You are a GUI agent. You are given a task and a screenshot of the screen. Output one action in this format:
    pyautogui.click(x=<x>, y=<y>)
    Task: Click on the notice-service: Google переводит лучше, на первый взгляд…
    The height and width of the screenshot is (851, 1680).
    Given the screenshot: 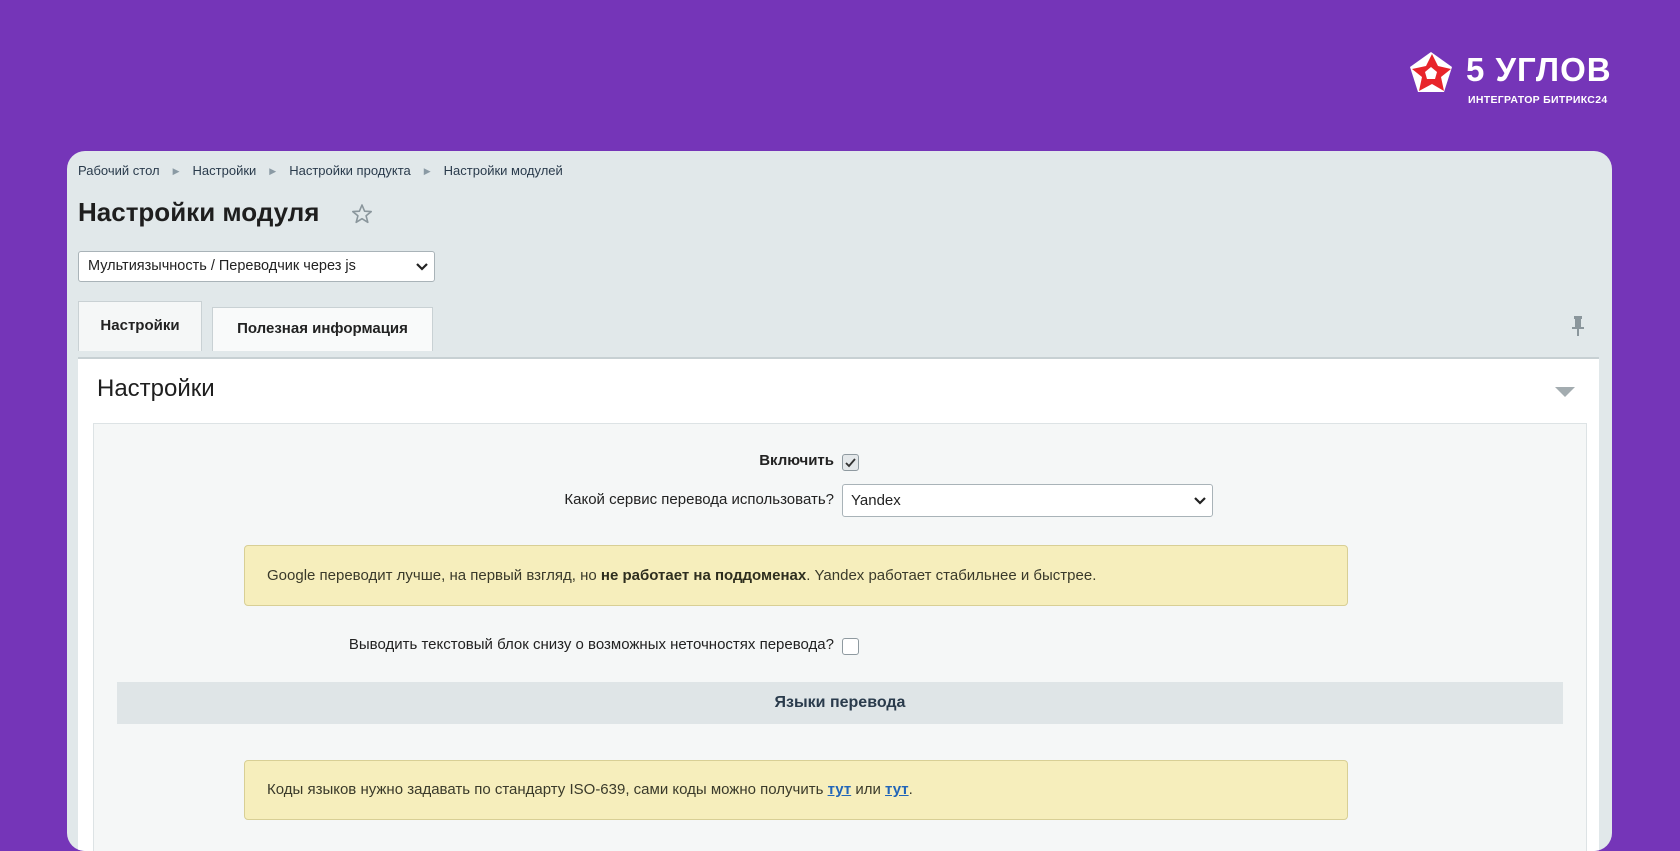 What is the action you would take?
    pyautogui.click(x=796, y=575)
    